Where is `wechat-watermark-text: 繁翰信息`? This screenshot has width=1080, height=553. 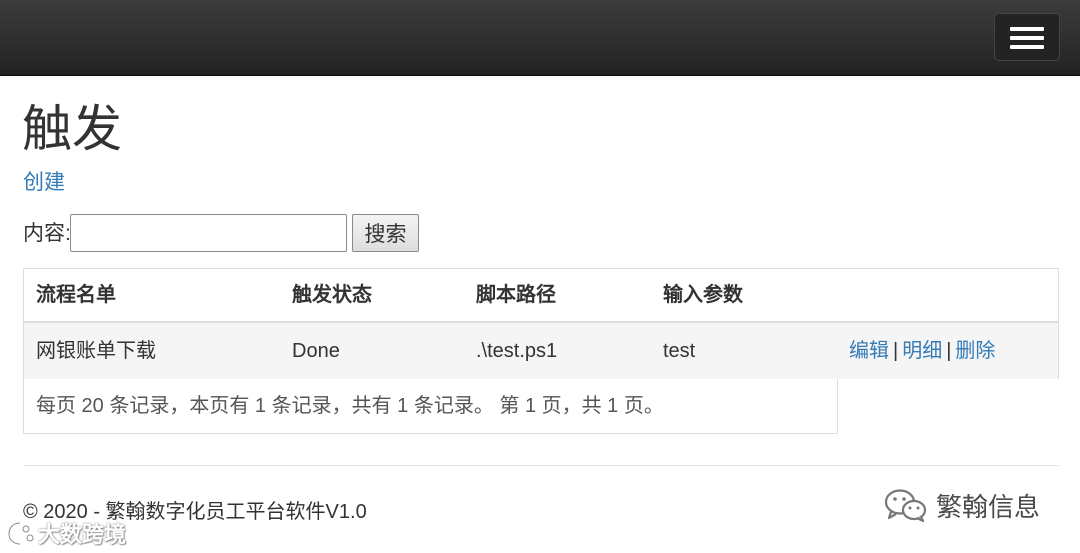
wechat-watermark-text: 繁翰信息 is located at coordinates (988, 507).